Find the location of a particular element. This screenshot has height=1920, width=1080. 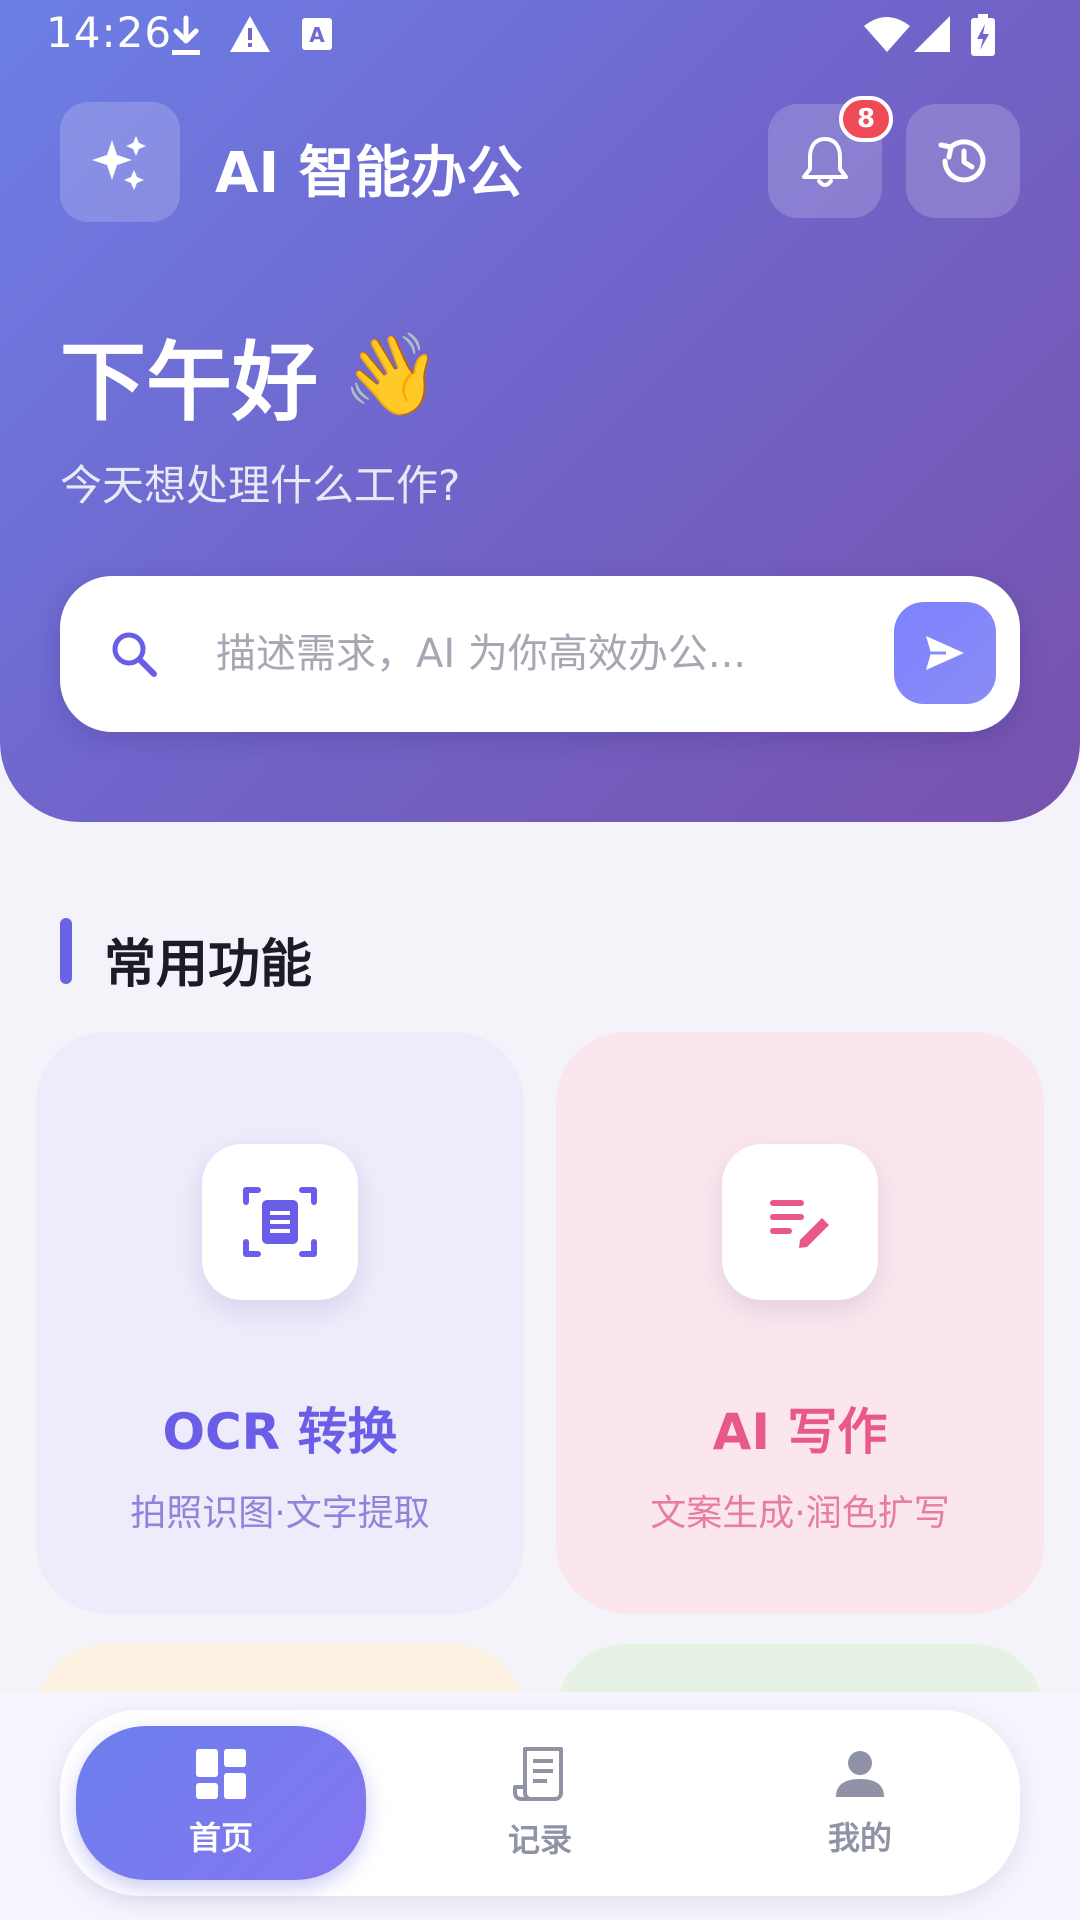

feature-desc: 文案生成·润色扩写 is located at coordinates (800, 1513).